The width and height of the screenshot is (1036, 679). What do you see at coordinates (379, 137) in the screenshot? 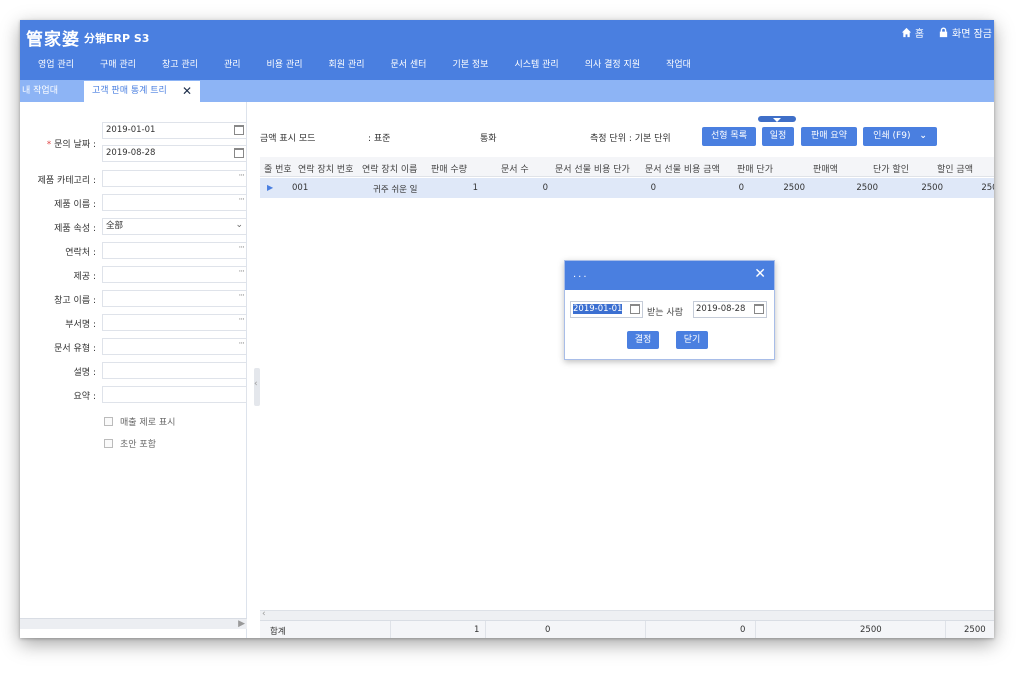
I see `amount-mode-value: : 표준` at bounding box center [379, 137].